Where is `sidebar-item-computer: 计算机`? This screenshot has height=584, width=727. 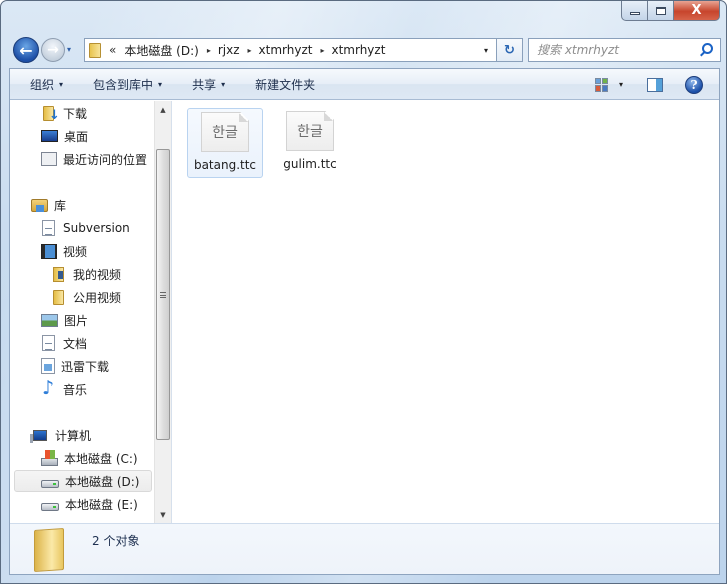
sidebar-item-computer: 计算机 is located at coordinates (61, 435).